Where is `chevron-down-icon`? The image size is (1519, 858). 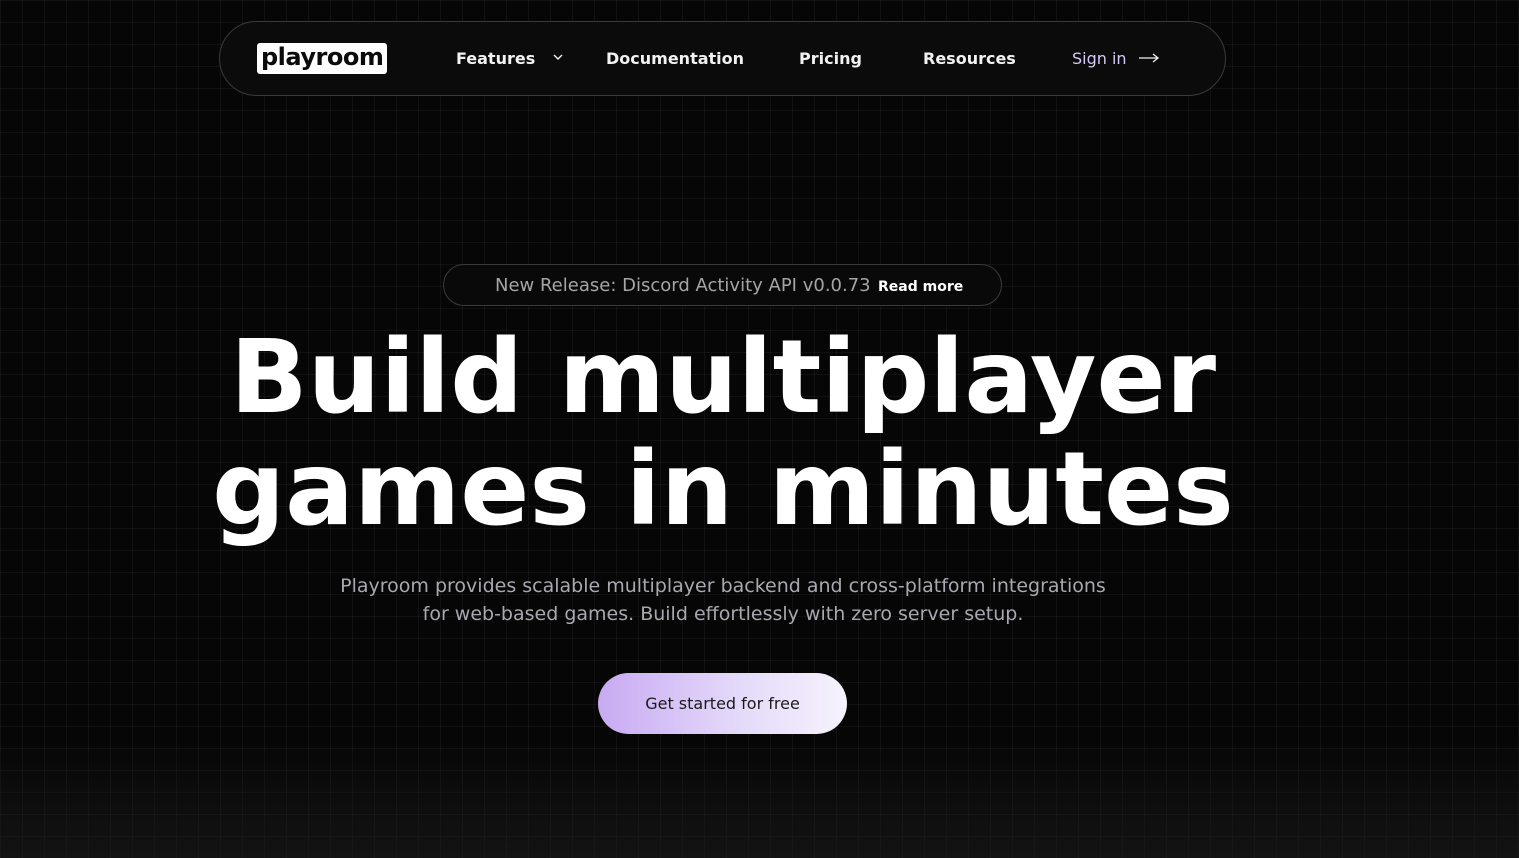 chevron-down-icon is located at coordinates (558, 57).